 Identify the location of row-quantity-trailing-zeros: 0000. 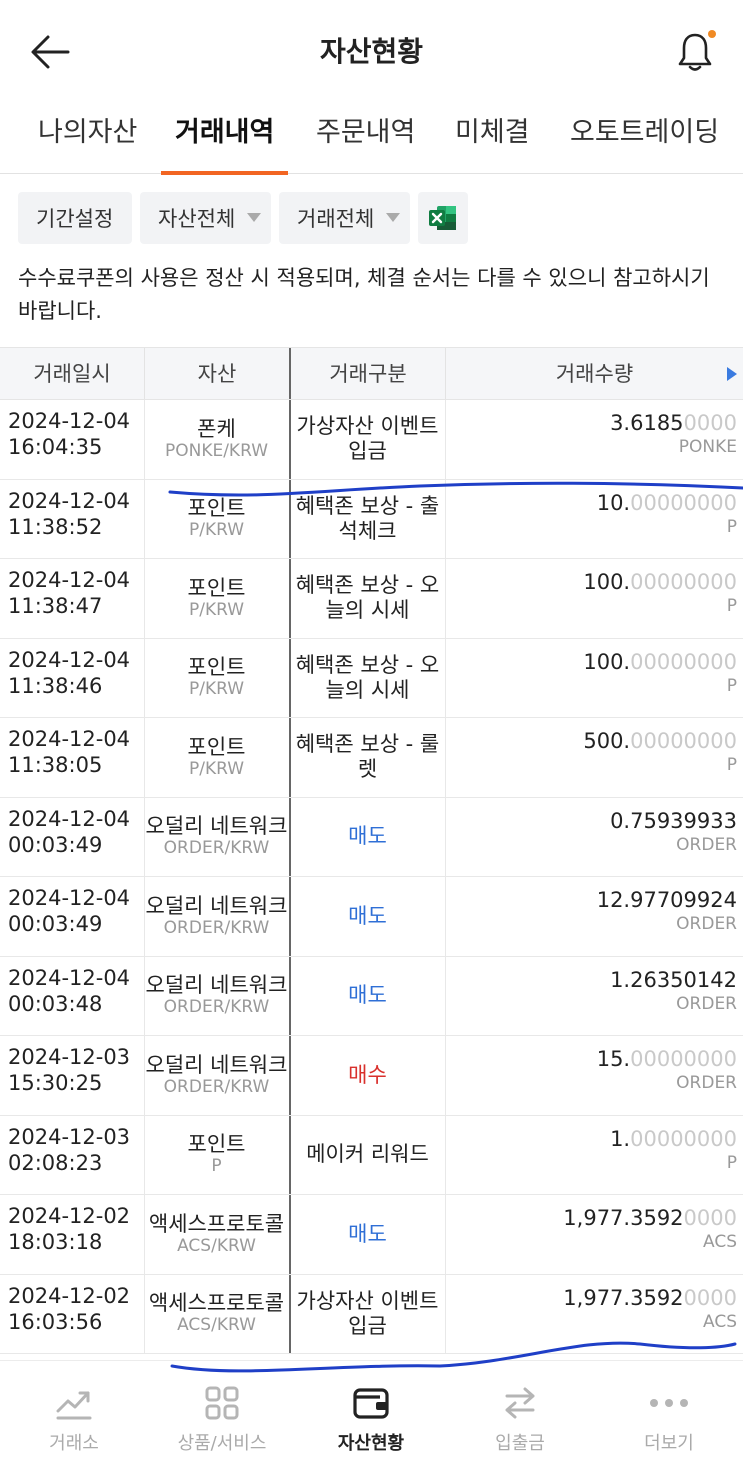
(710, 1297).